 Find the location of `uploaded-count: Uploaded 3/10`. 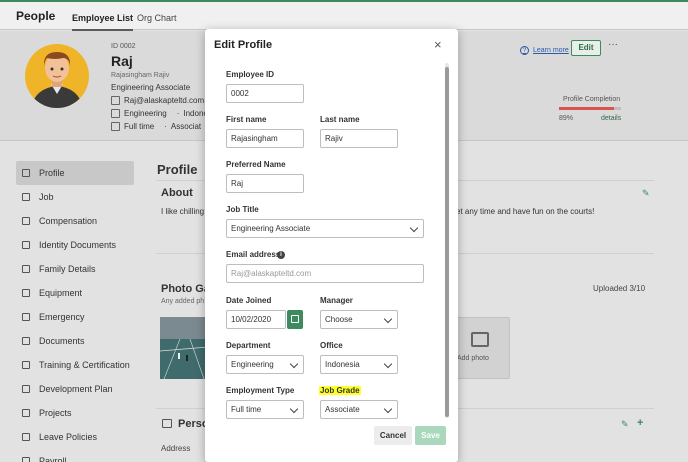

uploaded-count: Uploaded 3/10 is located at coordinates (619, 288).